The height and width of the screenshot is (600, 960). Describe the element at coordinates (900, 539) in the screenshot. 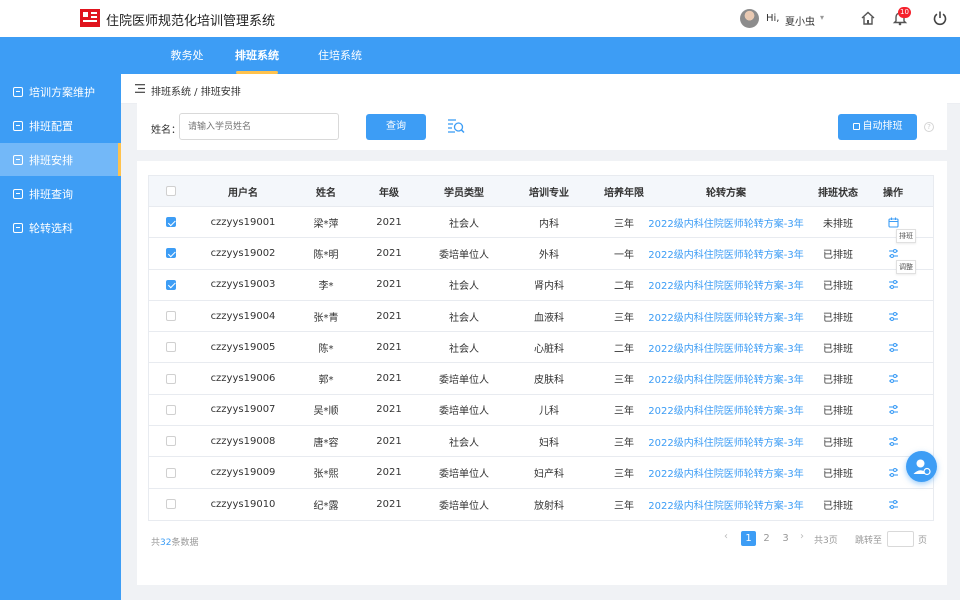

I see `jump-page-input` at that location.